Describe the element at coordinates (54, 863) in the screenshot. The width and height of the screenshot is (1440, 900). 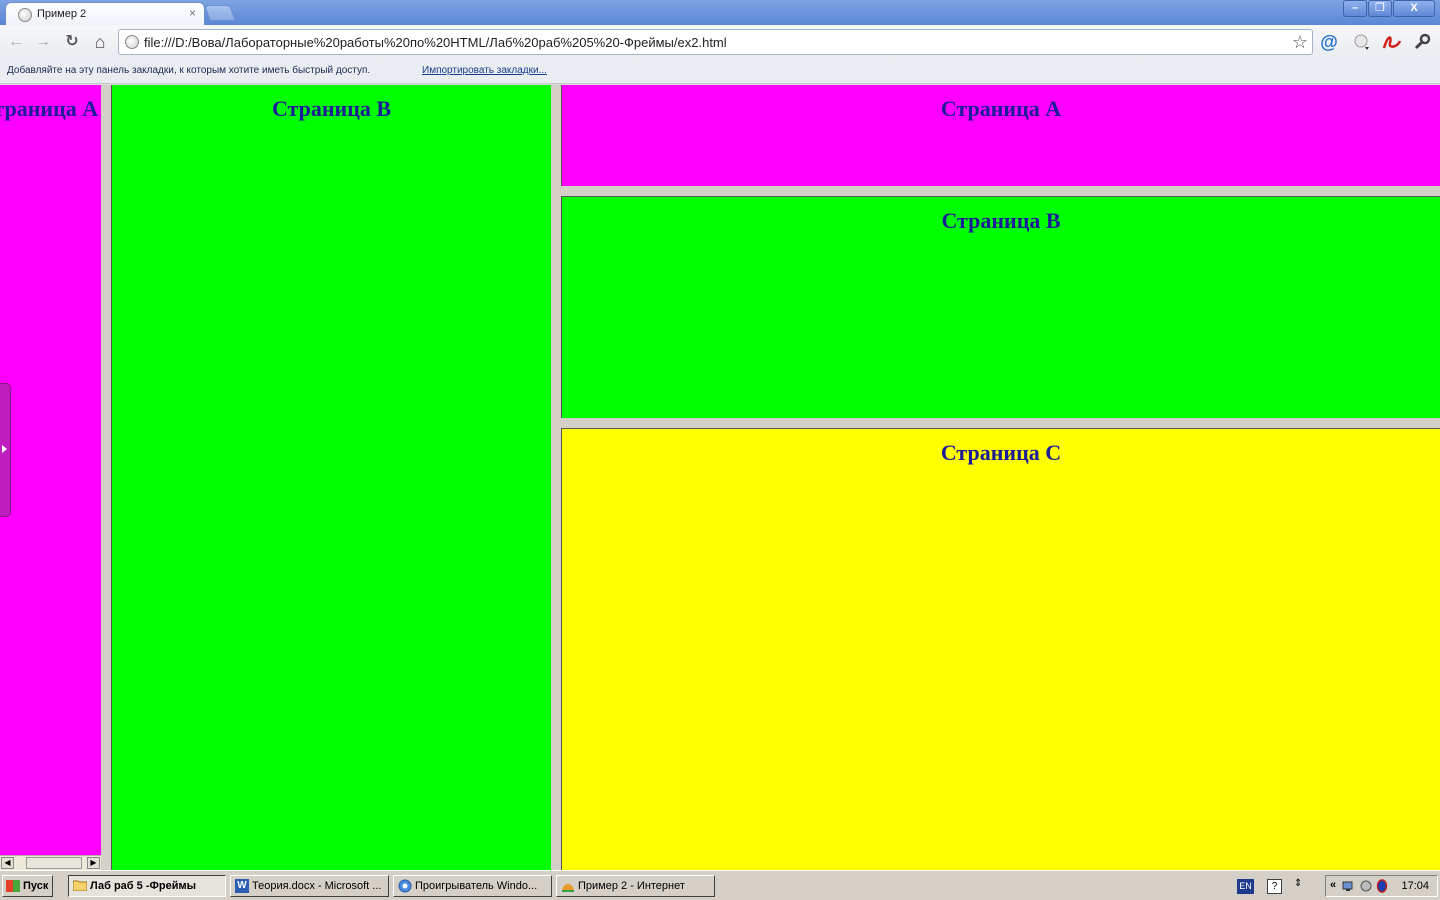
I see `scroll-thumb` at that location.